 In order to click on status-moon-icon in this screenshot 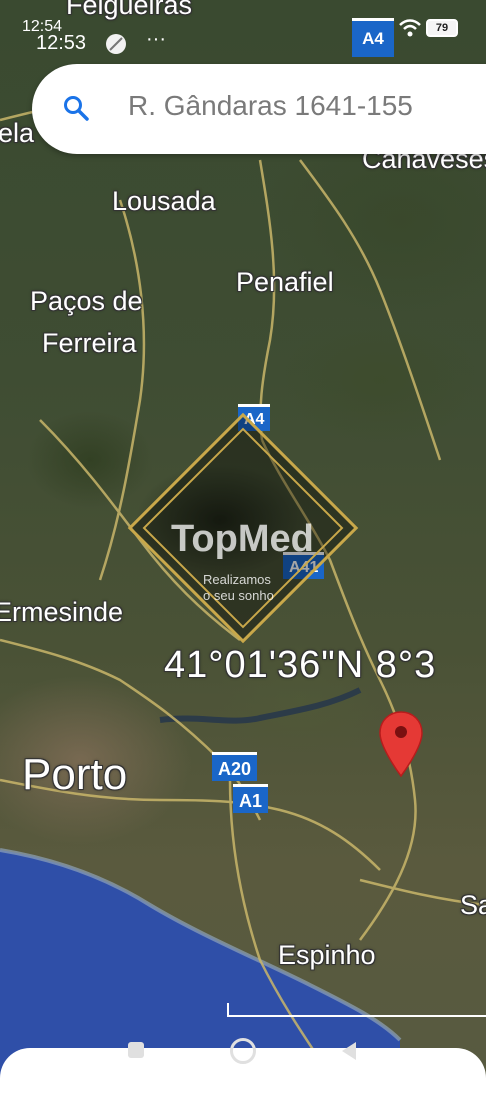, I will do `click(116, 44)`.